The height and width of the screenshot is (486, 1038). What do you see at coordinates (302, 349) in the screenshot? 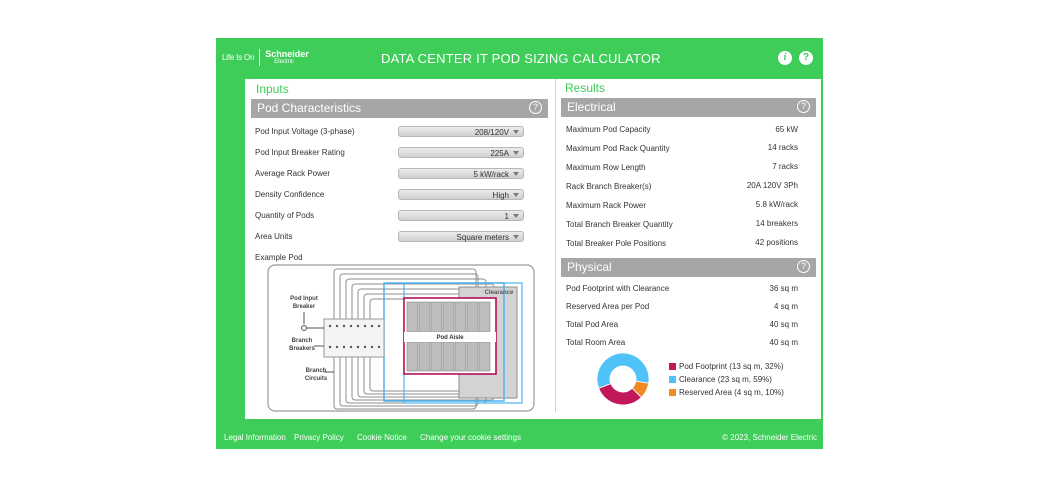
I see `diagram-label-branch-breakers-2: Breakers` at bounding box center [302, 349].